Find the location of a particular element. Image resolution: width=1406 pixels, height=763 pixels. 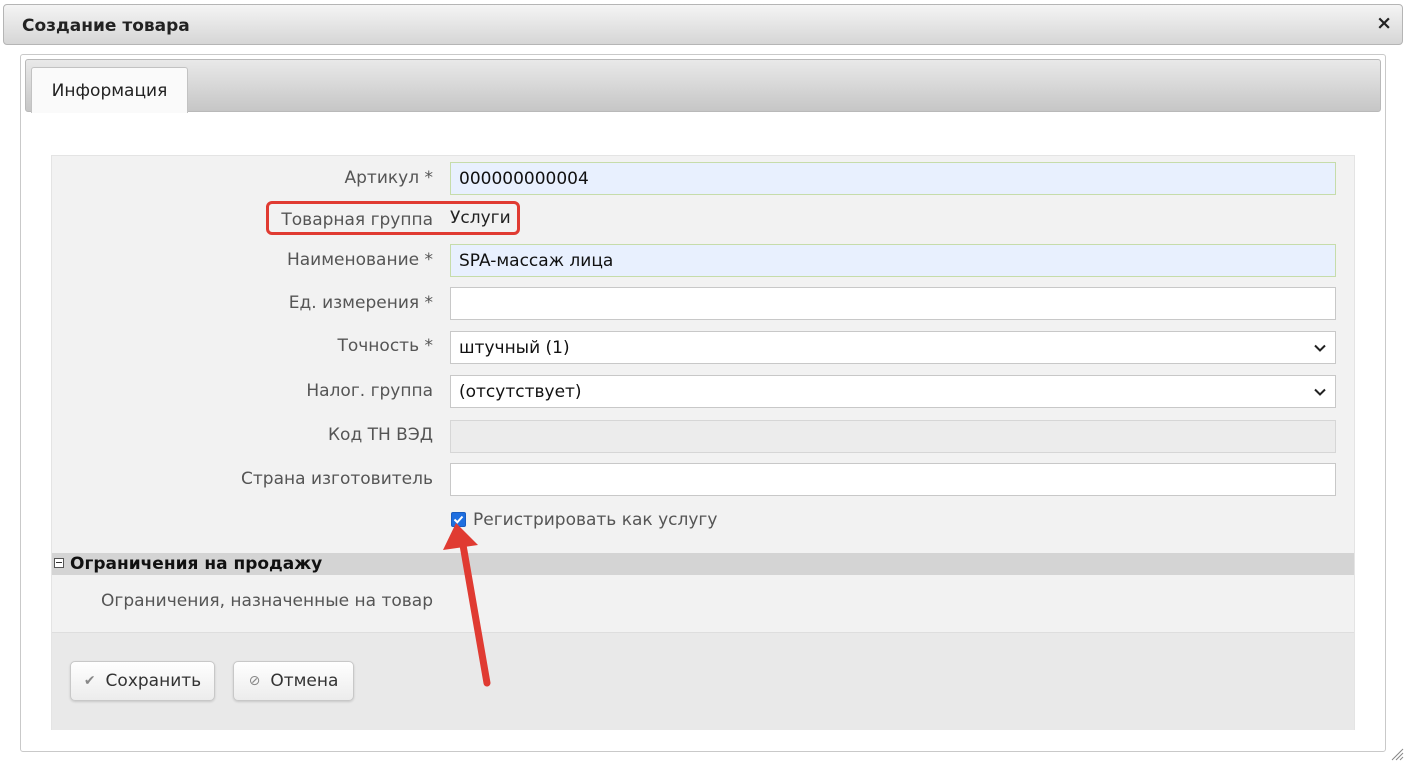

dialog-title: Создание товара is located at coordinates (106, 26).